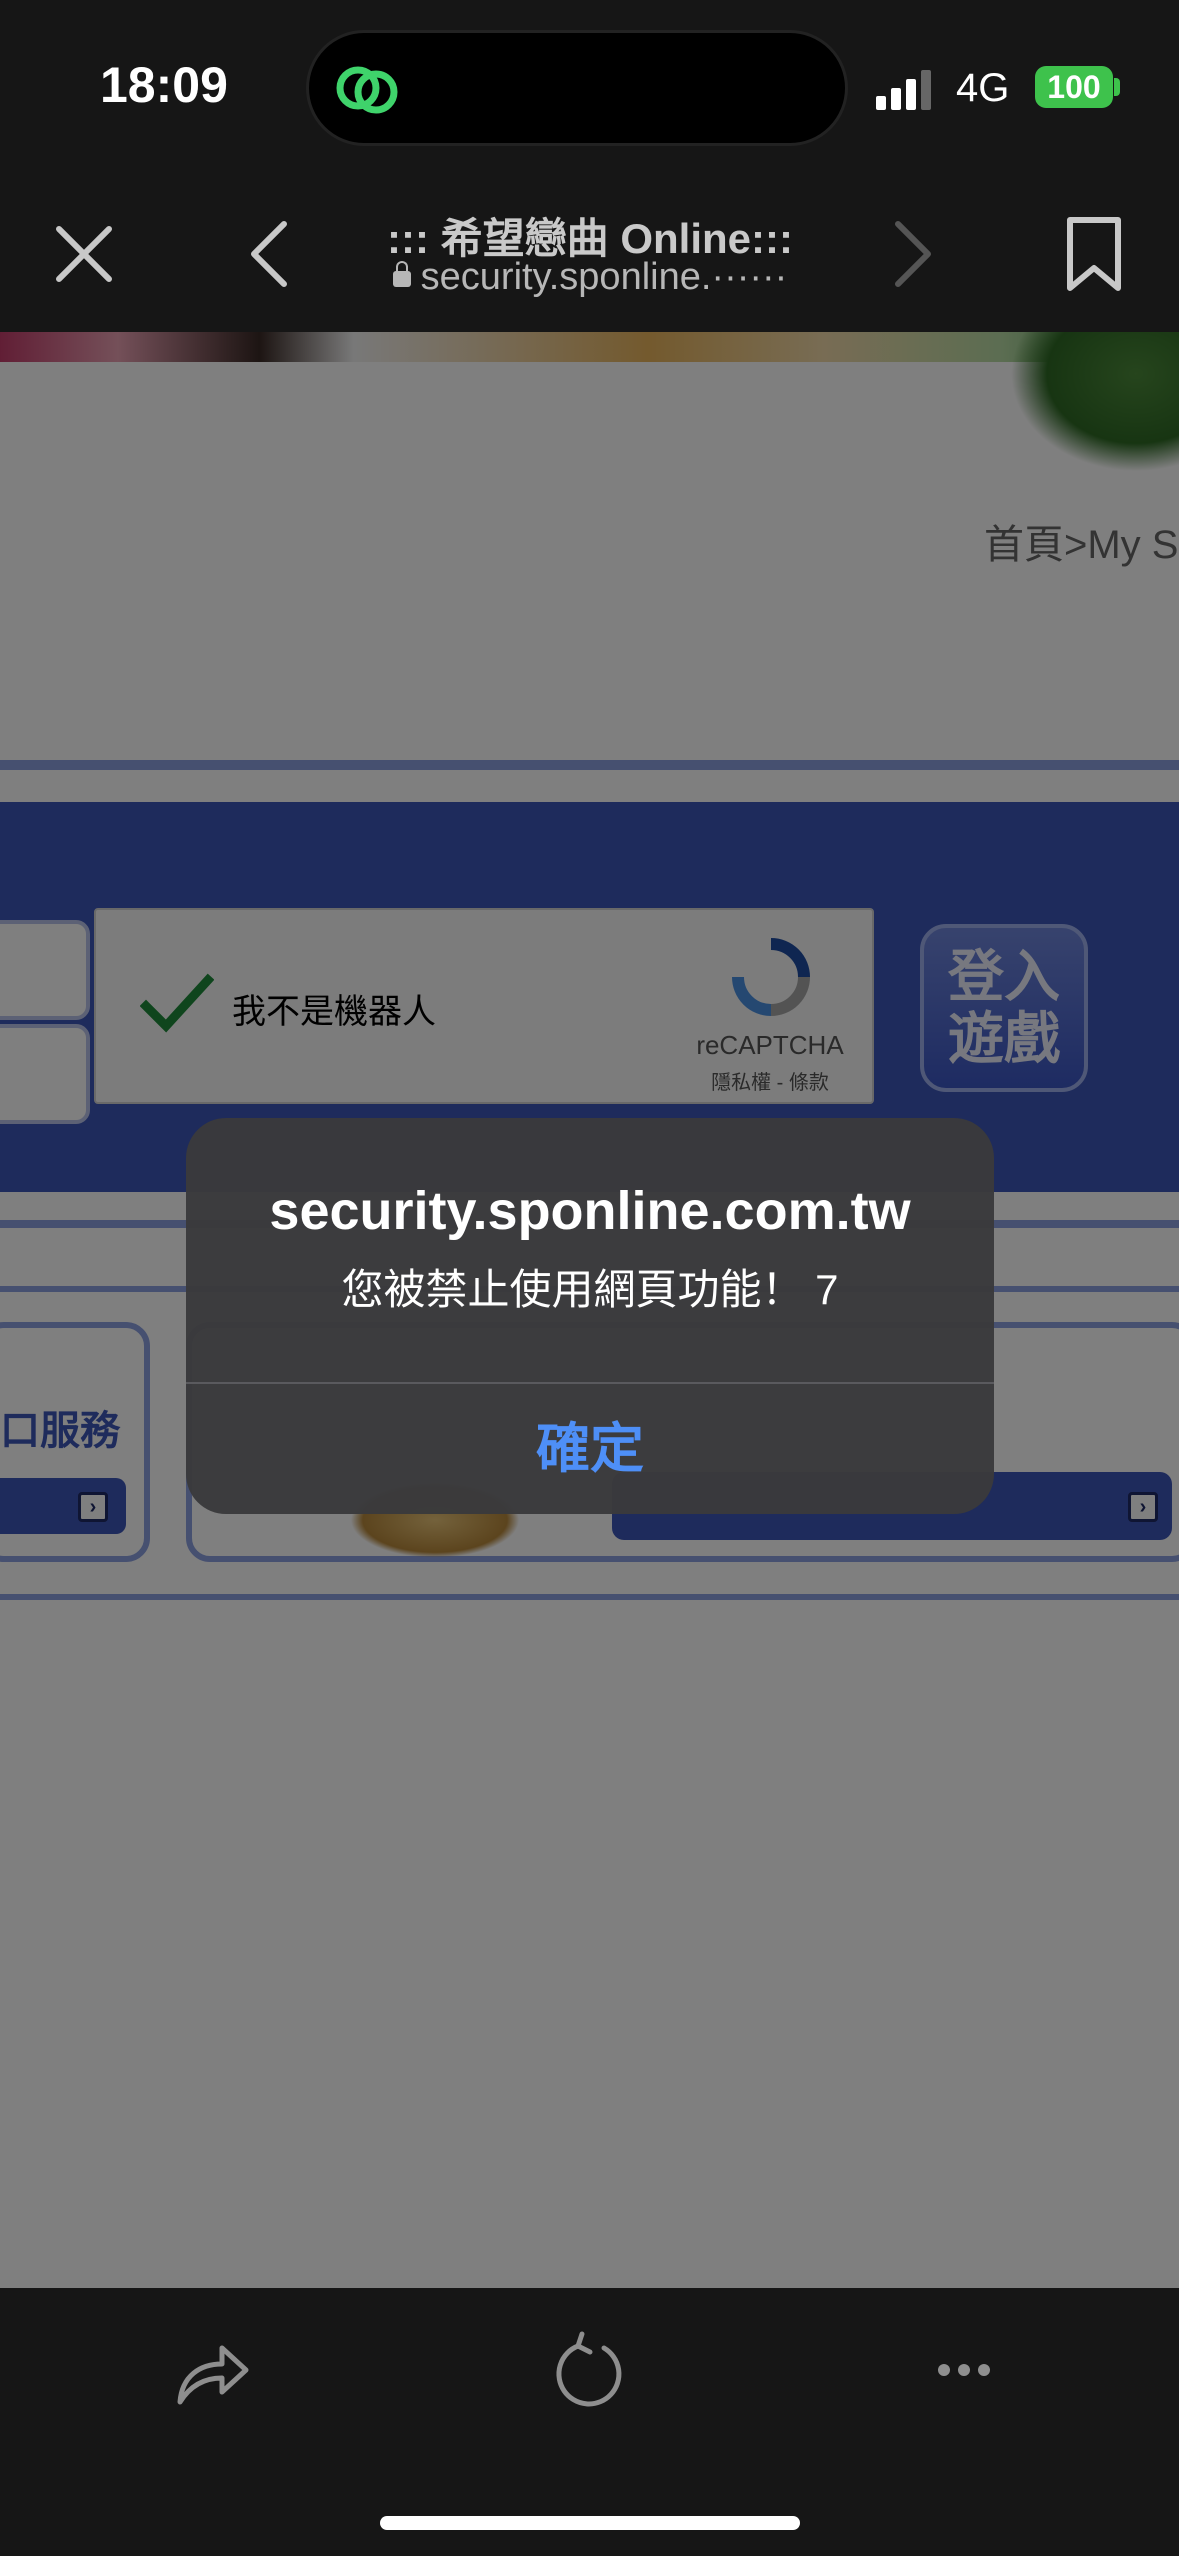 The image size is (1179, 2556). What do you see at coordinates (1117, 87) in the screenshot?
I see `battery-tip` at bounding box center [1117, 87].